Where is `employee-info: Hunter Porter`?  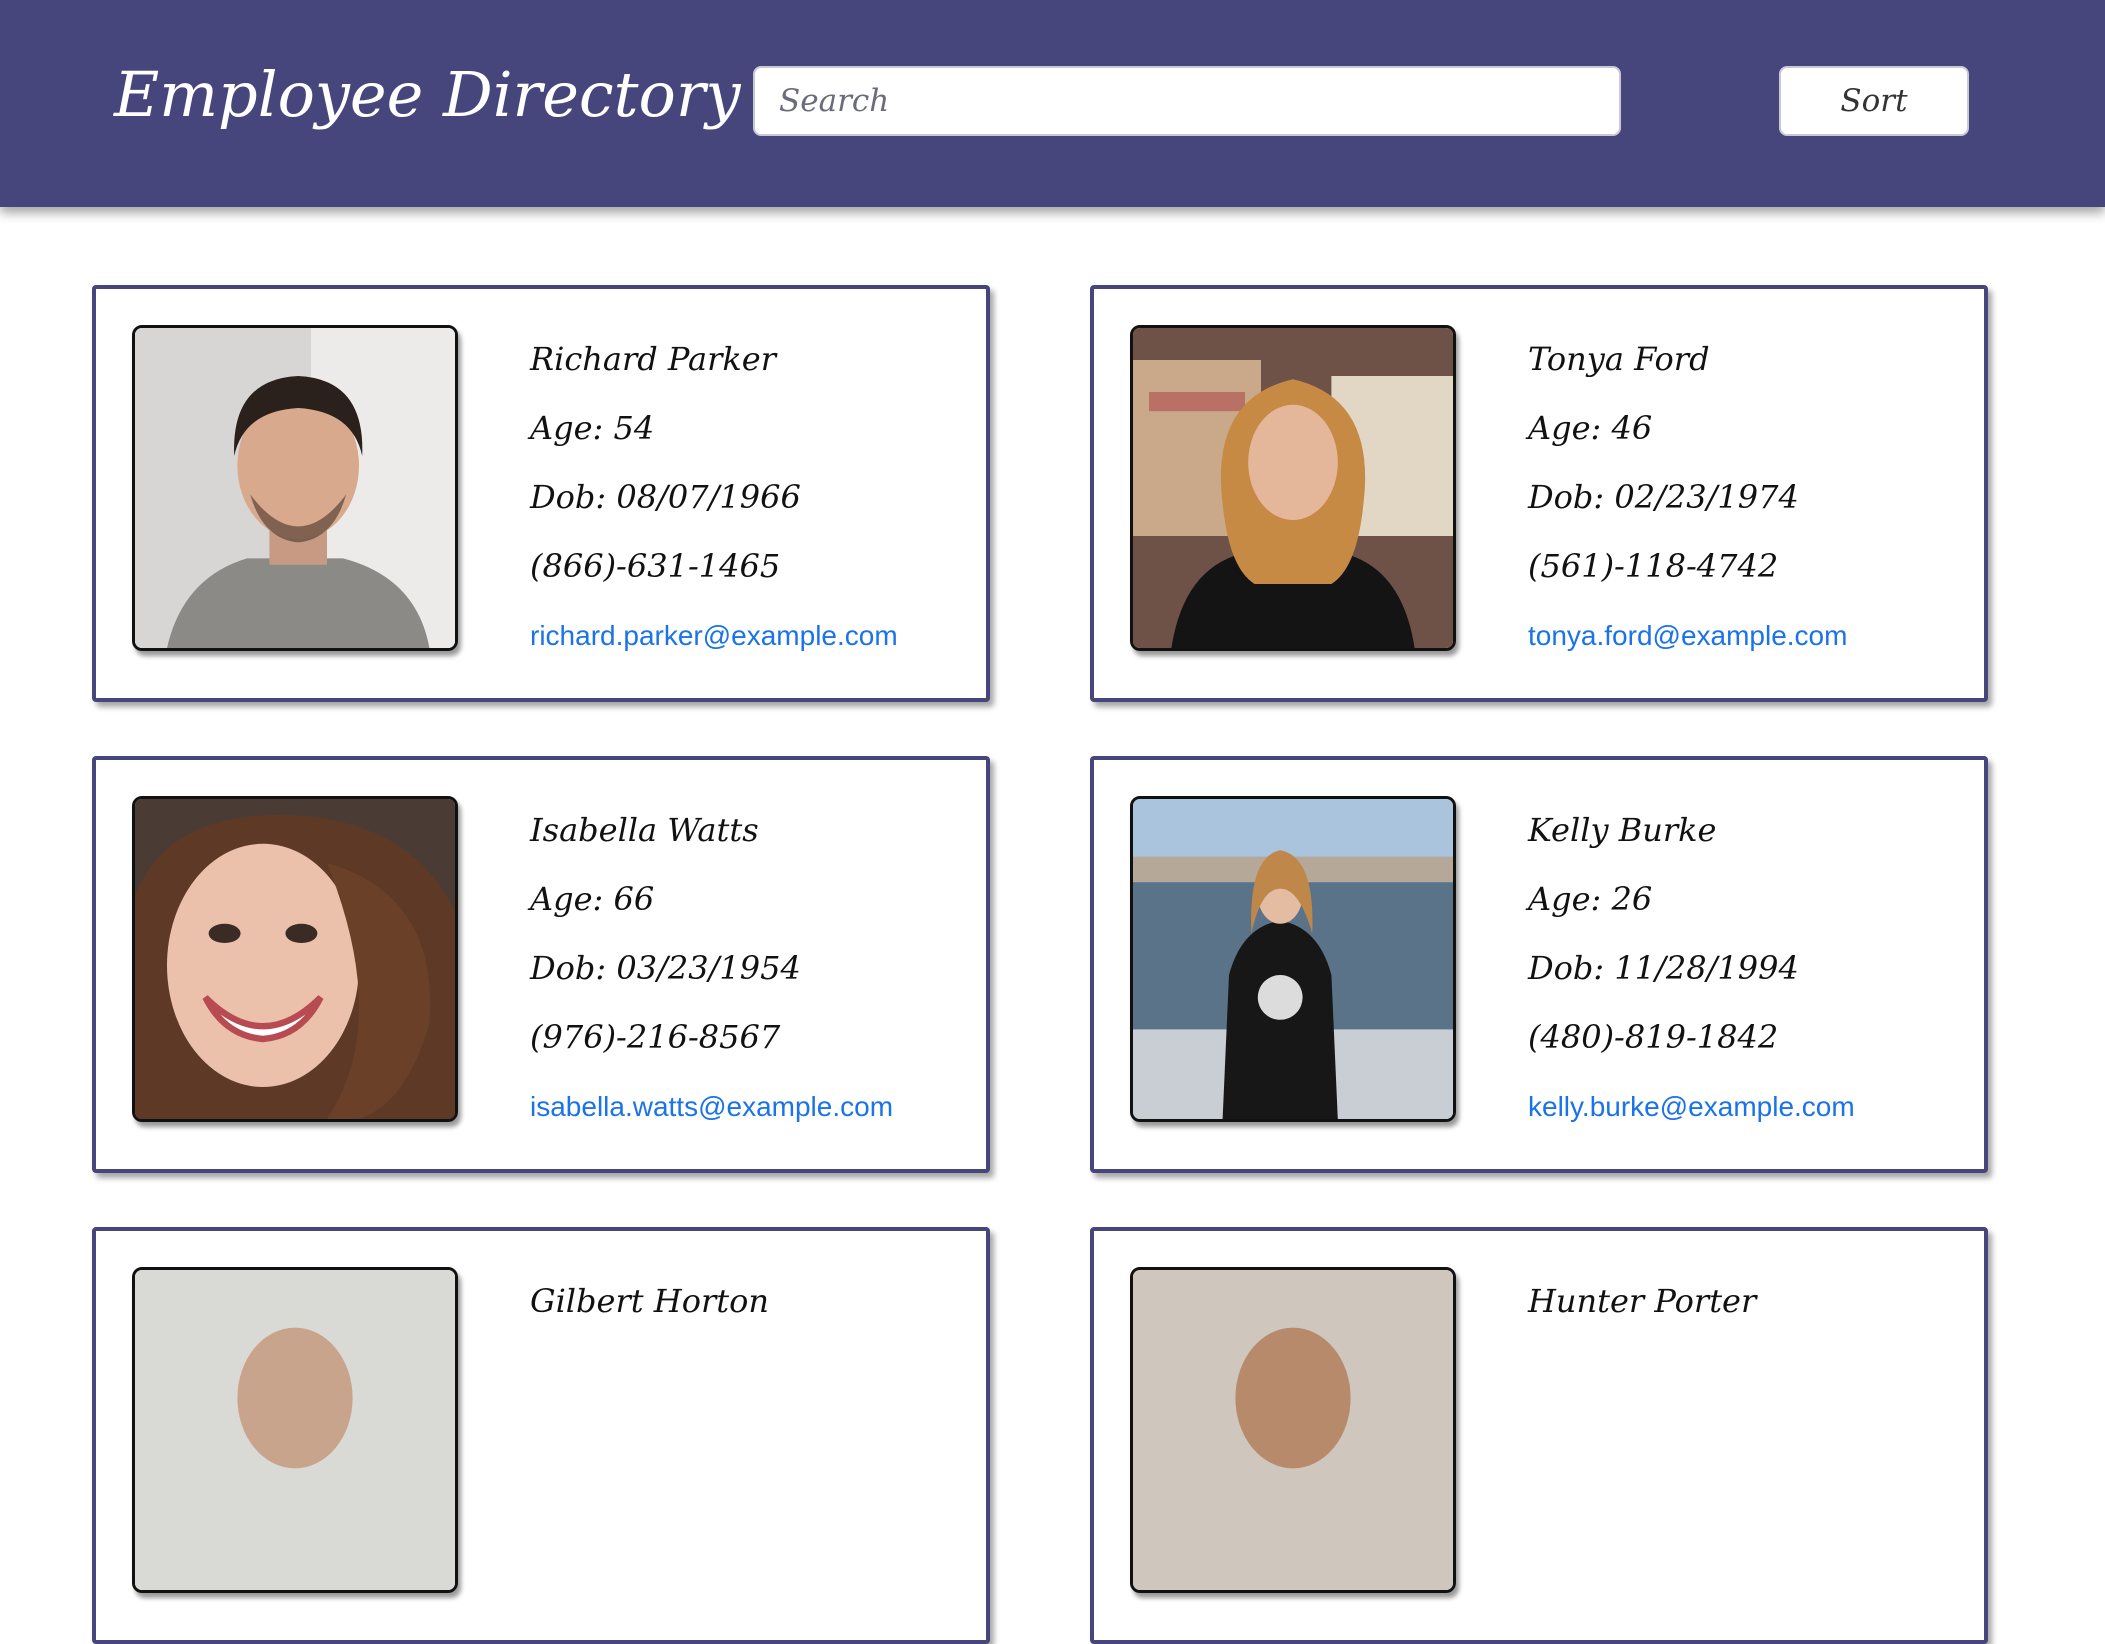
employee-info: Hunter Porter is located at coordinates (1642, 1301).